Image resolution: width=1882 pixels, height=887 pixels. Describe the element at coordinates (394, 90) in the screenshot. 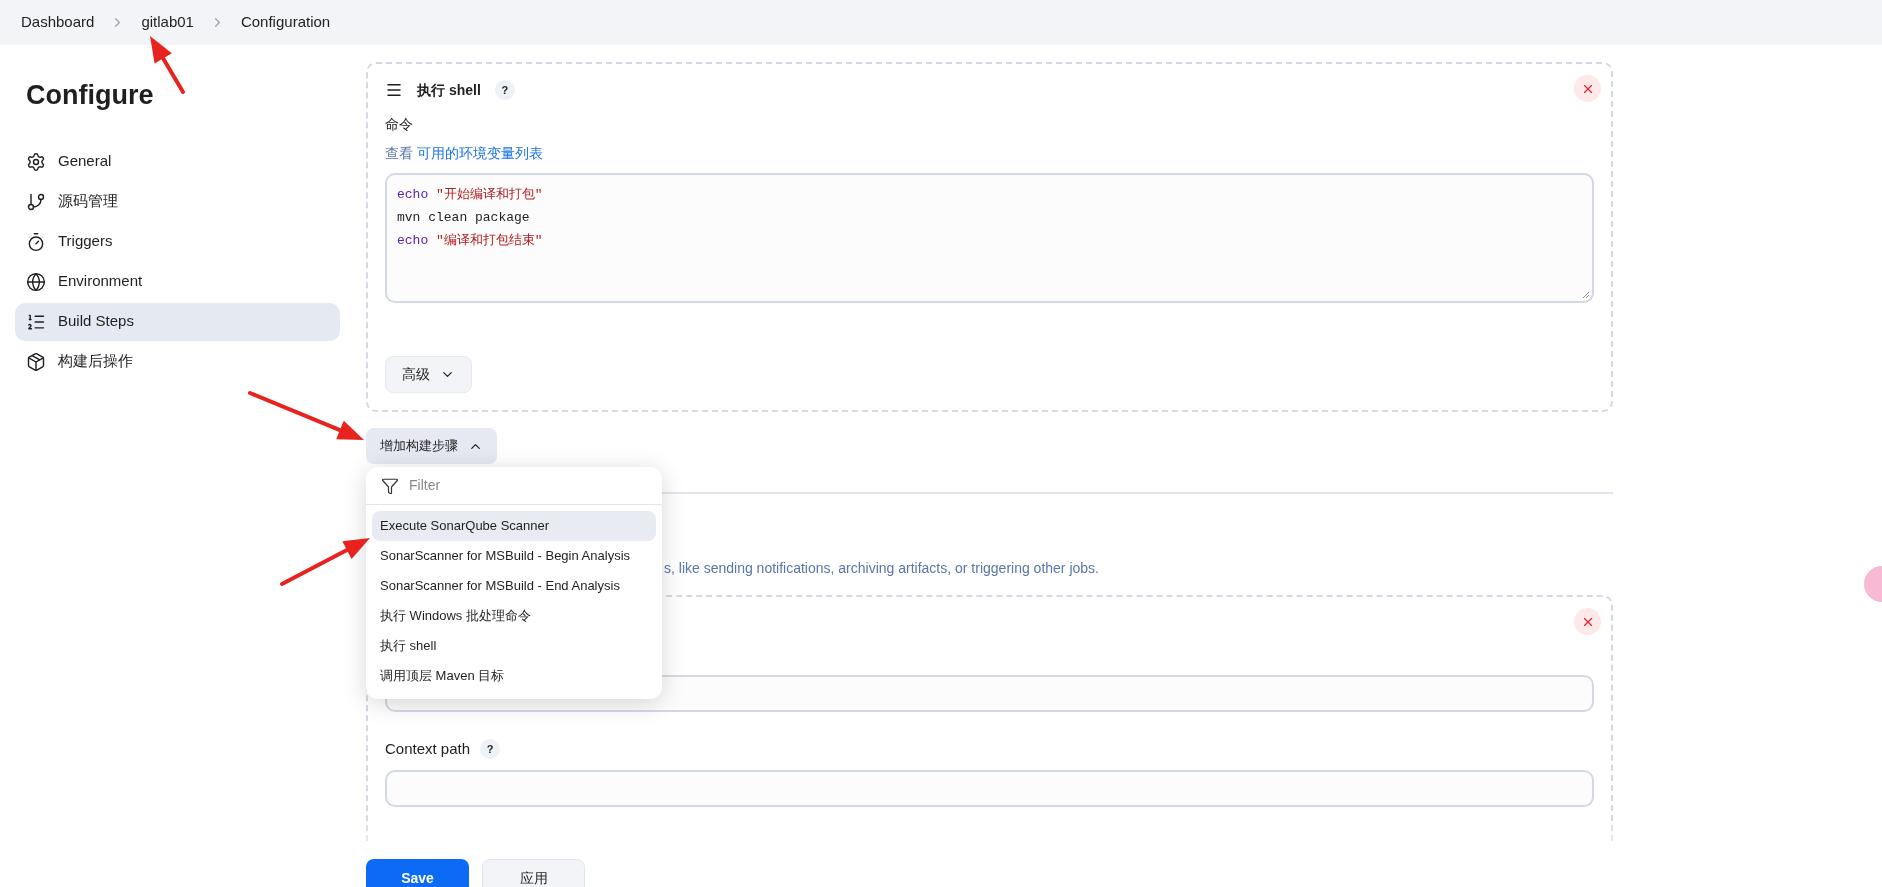

I see `drag-handle-icon` at that location.